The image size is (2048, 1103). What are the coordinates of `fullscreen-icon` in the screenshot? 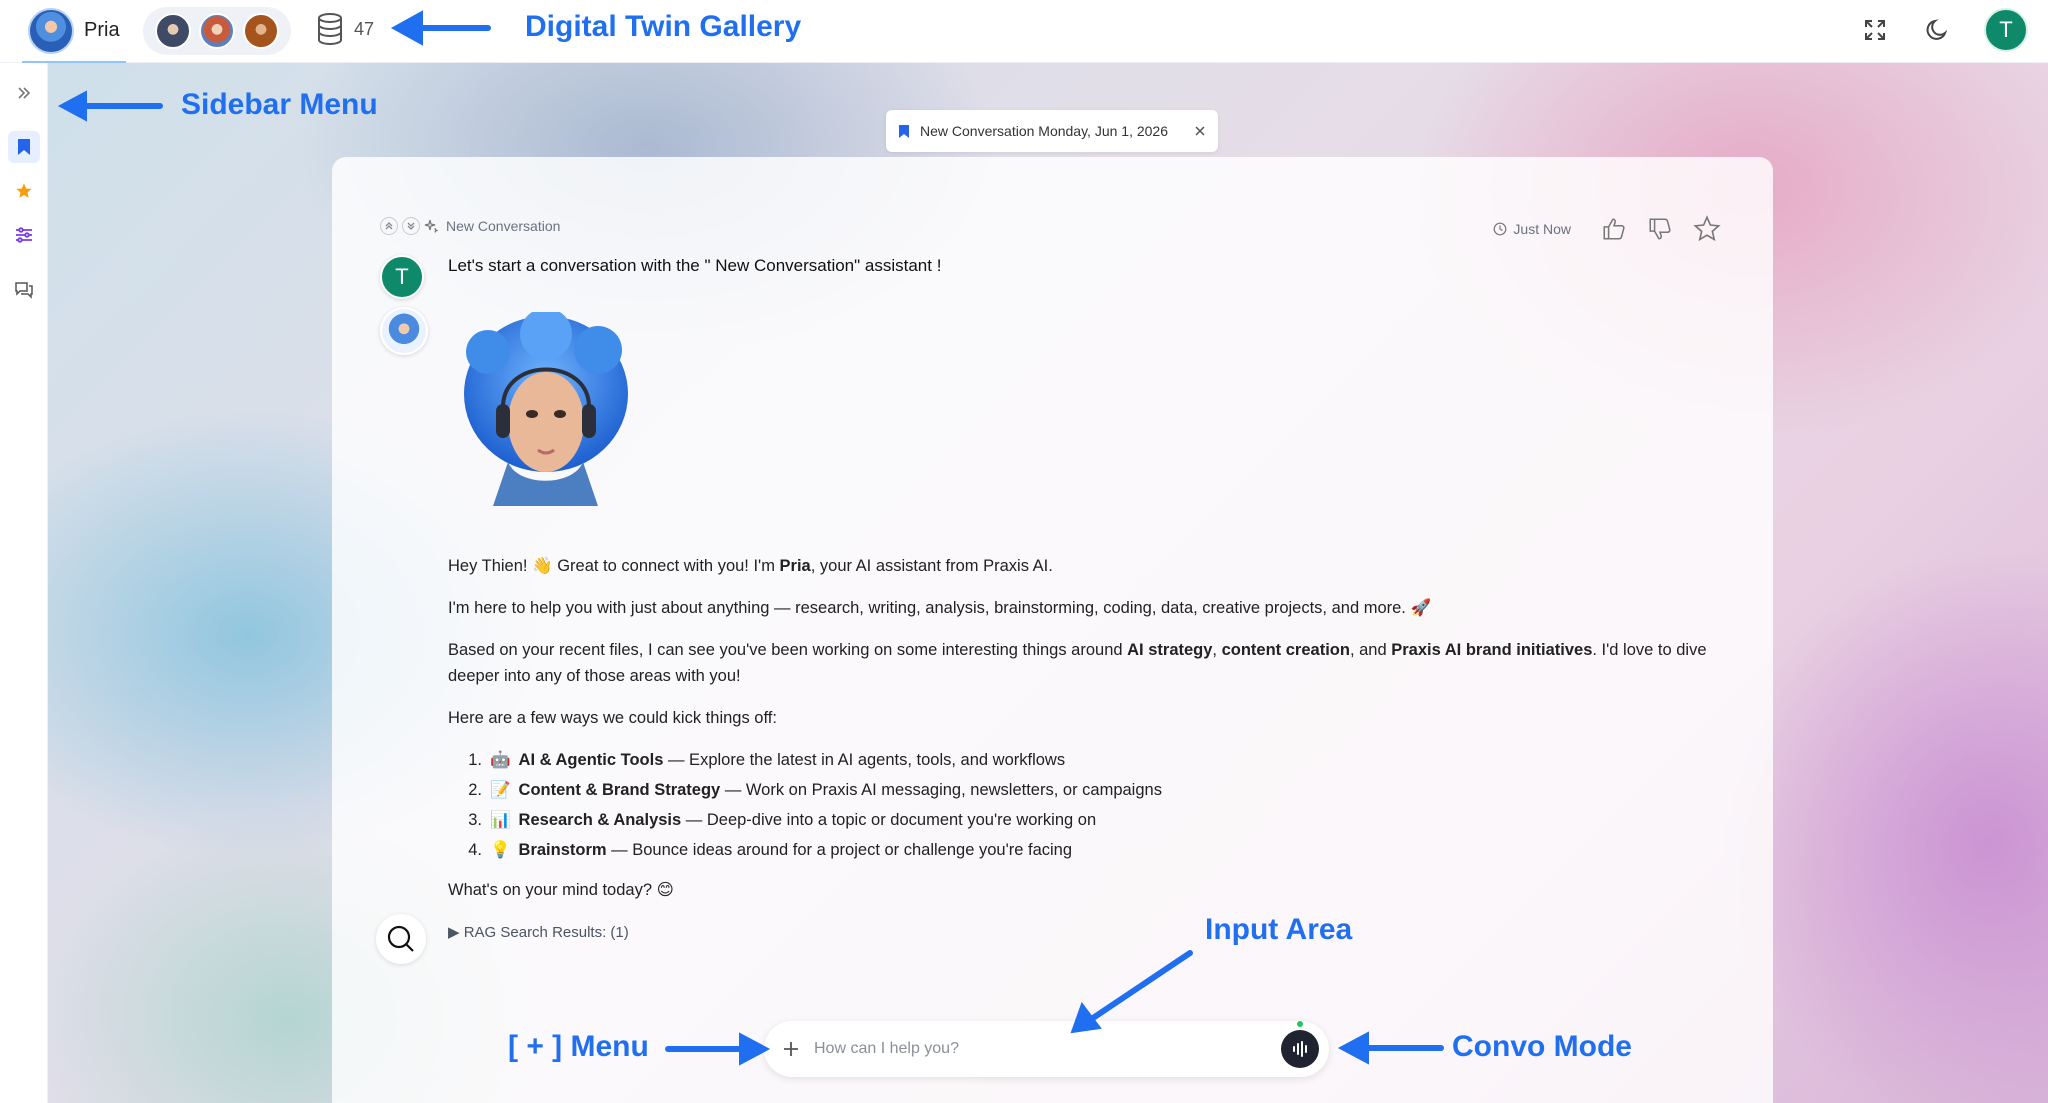 It's located at (1875, 30).